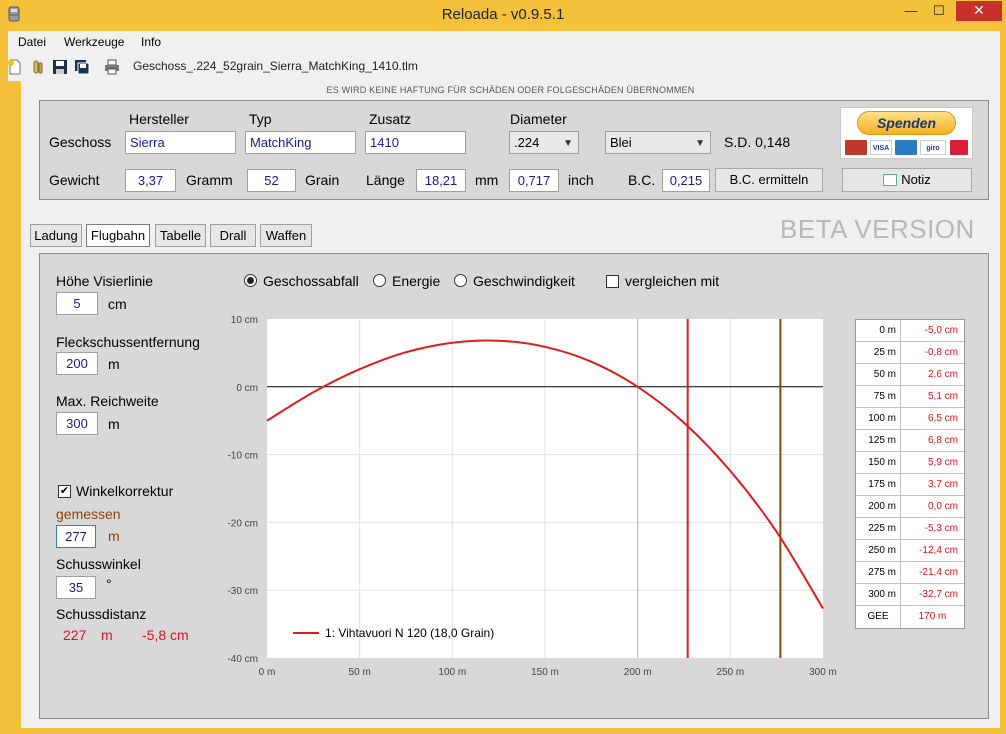 This screenshot has height=734, width=1006. I want to click on note-icon, so click(890, 180).